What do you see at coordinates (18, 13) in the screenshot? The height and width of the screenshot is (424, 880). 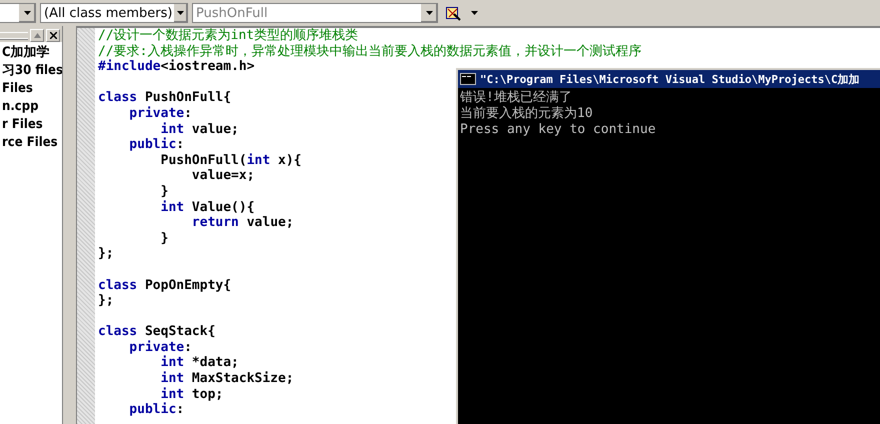 I see `dropdown` at bounding box center [18, 13].